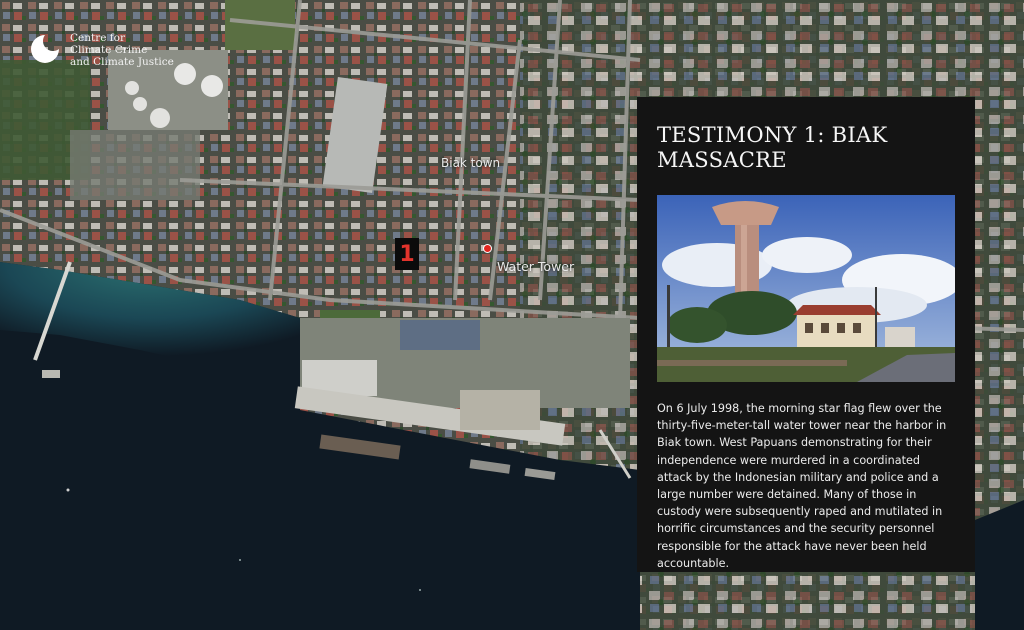 This screenshot has width=1024, height=630. What do you see at coordinates (772, 147) in the screenshot?
I see `panel-title: TESTIMONY 1: BIAK MASSACRE` at bounding box center [772, 147].